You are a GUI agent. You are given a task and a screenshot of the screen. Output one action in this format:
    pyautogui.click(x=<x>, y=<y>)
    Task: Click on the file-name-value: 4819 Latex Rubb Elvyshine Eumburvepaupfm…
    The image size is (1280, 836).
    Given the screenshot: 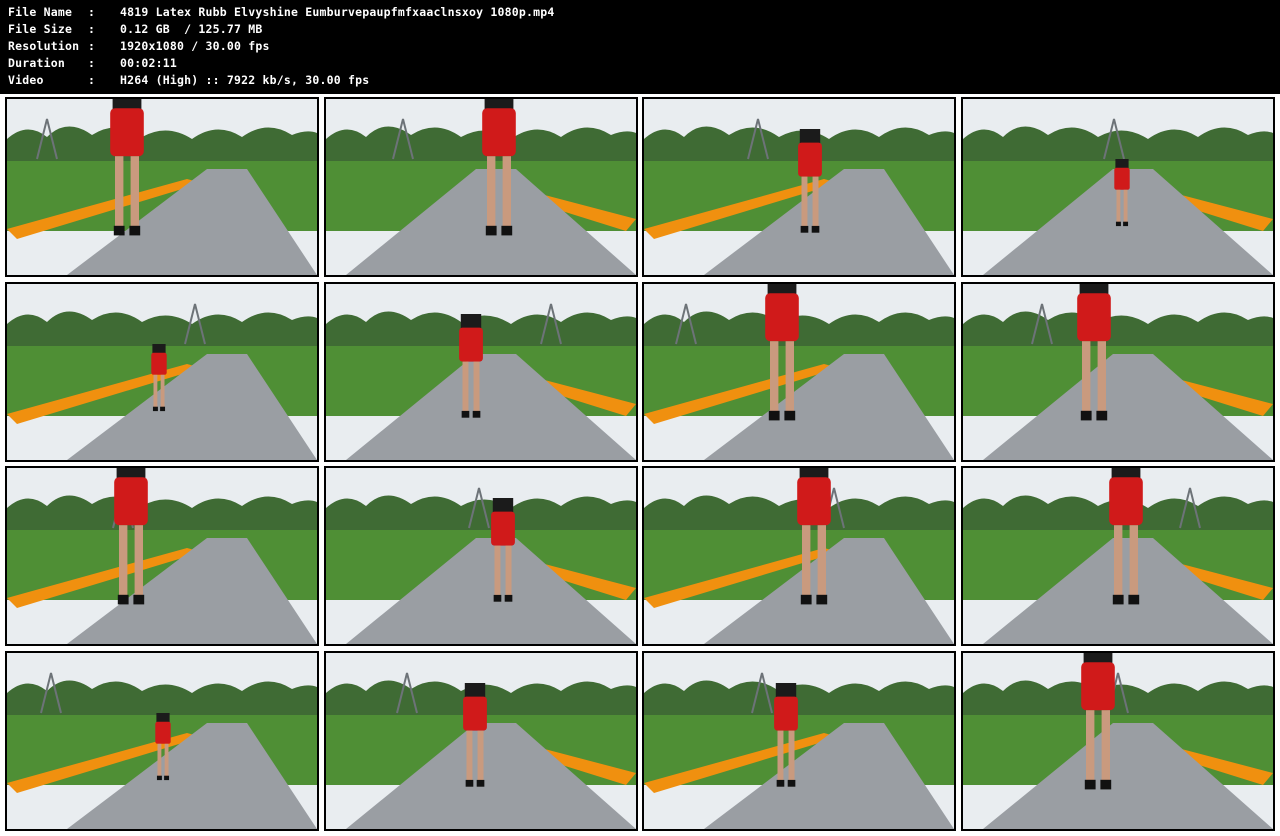 What is the action you would take?
    pyautogui.click(x=337, y=12)
    